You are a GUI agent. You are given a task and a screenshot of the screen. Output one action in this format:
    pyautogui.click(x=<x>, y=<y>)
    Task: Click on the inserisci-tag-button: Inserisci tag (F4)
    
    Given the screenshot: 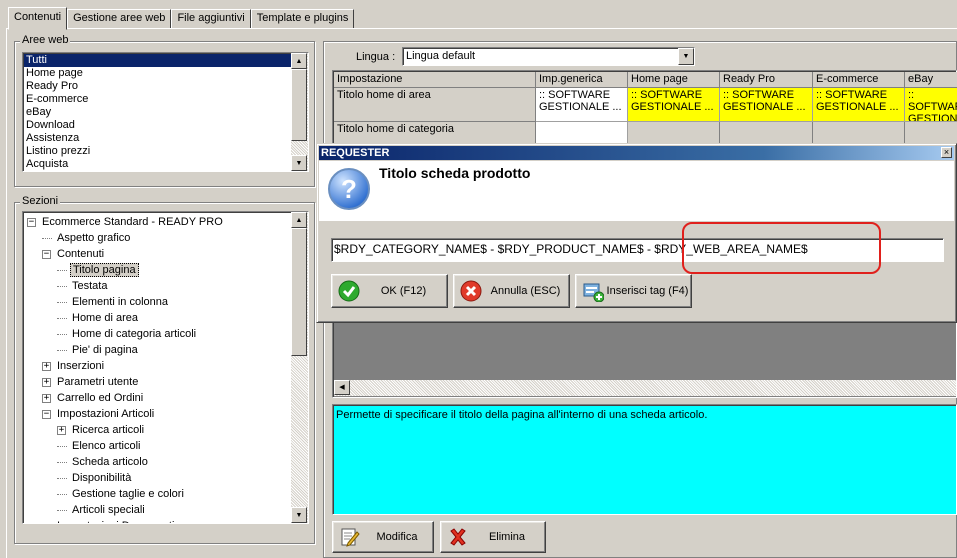 What is the action you would take?
    pyautogui.click(x=633, y=291)
    